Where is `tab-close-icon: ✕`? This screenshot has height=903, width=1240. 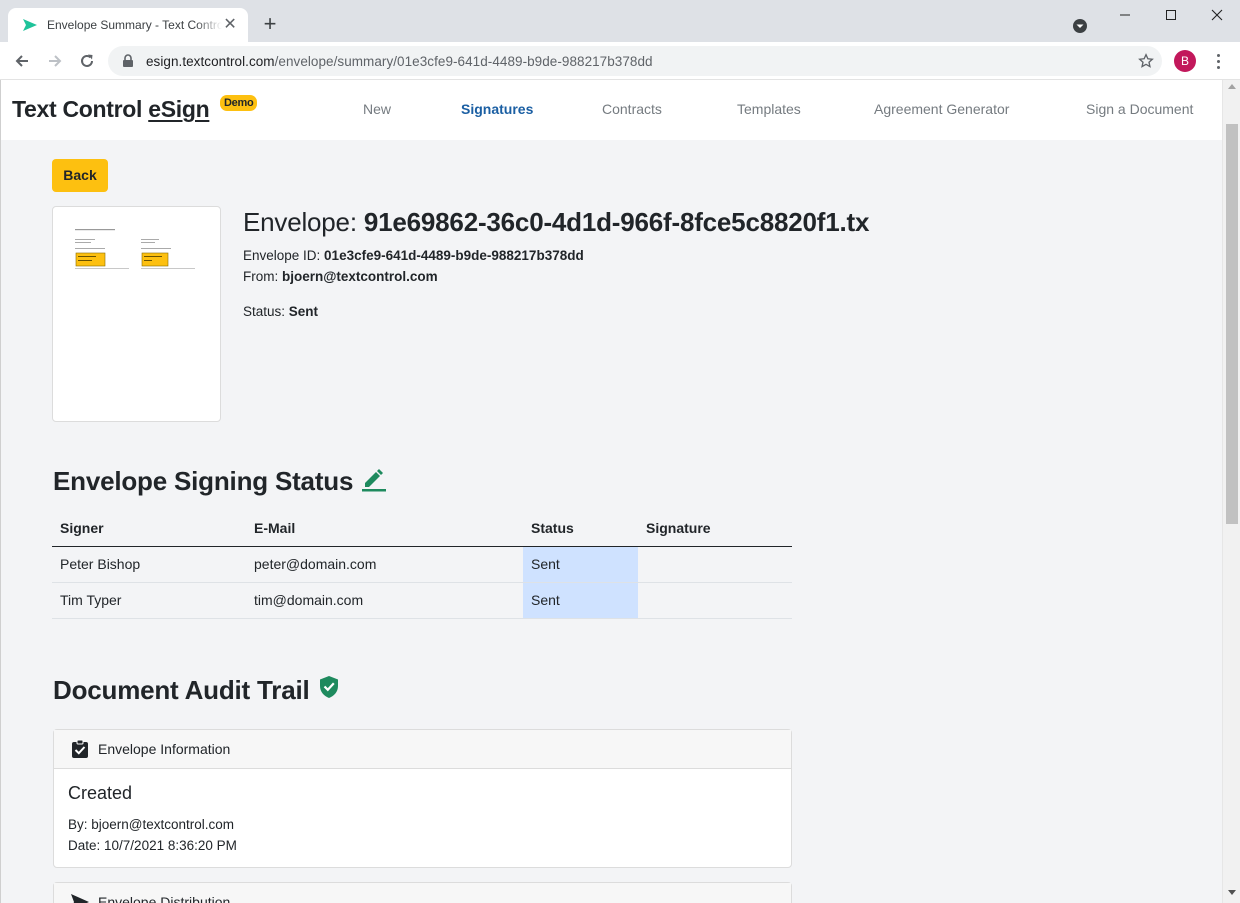
tab-close-icon: ✕ is located at coordinates (230, 25).